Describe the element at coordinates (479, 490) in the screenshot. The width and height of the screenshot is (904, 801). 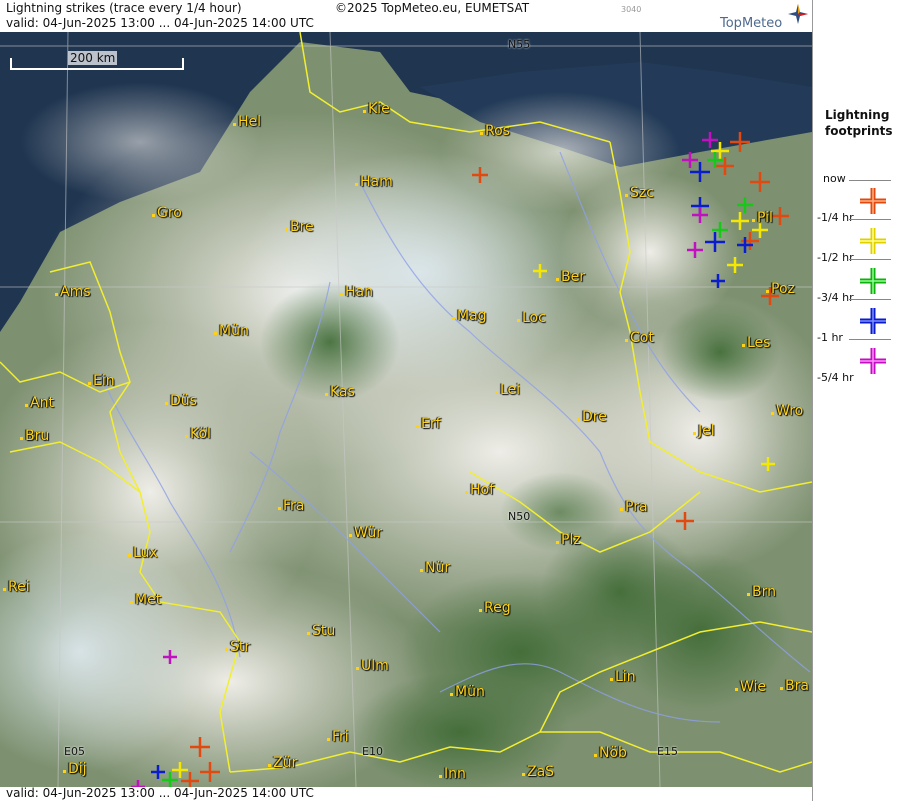
I see `city-label: Hof` at that location.